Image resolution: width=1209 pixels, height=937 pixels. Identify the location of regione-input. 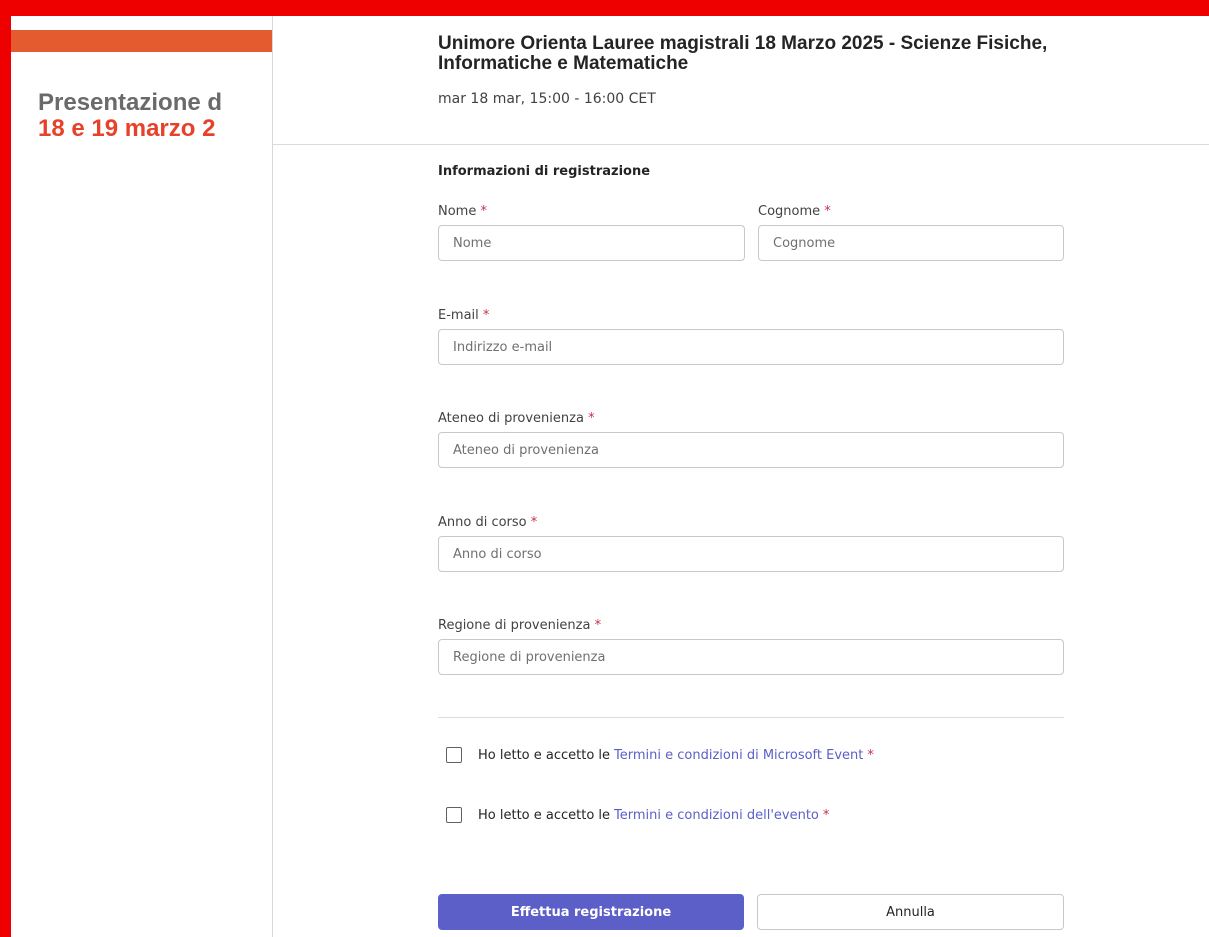
(751, 657).